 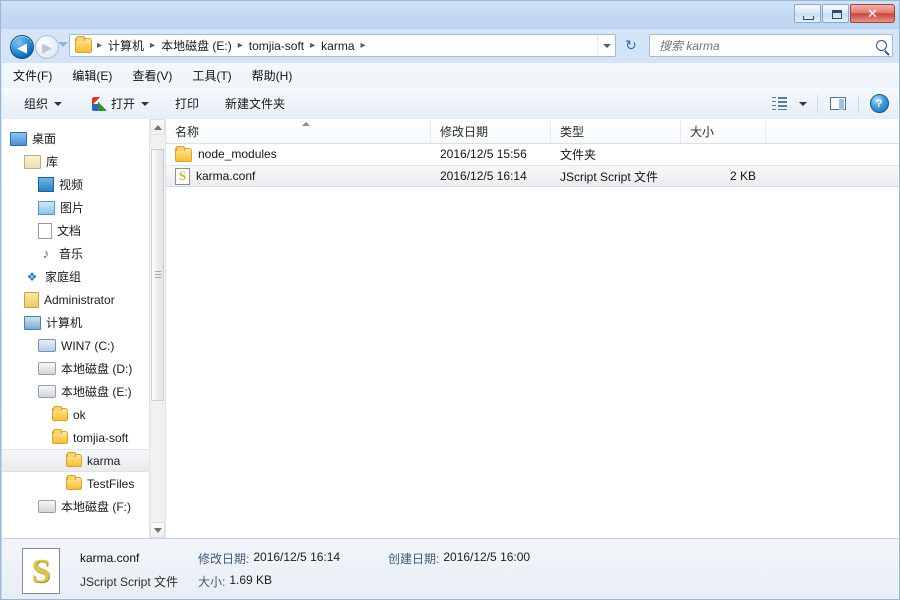 What do you see at coordinates (152, 75) in the screenshot?
I see `menu-view: 查看(V)` at bounding box center [152, 75].